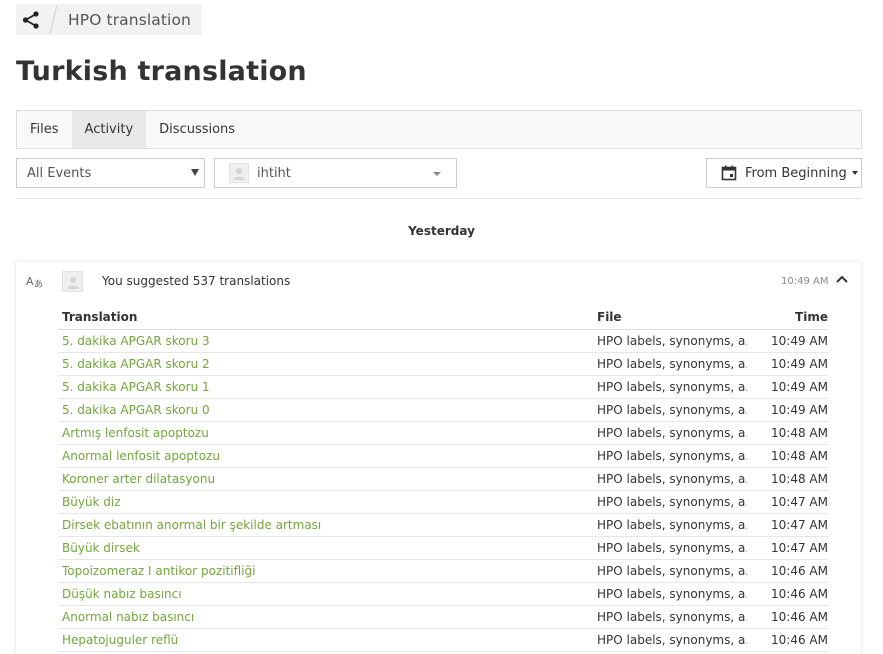 The image size is (883, 654). I want to click on breadcrumb: HPO translation, so click(109, 19).